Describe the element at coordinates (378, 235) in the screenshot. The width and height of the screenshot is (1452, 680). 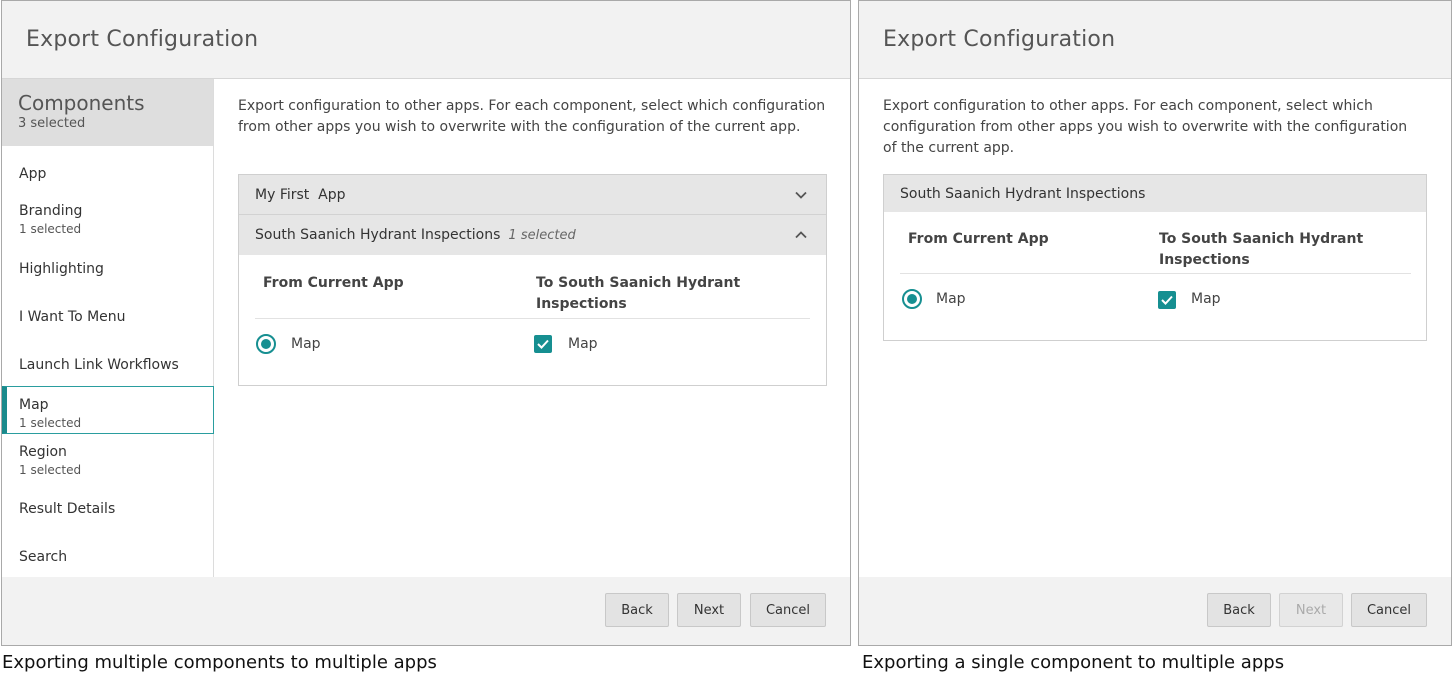
I see `accordion-title: South Saanich Hydrant Inspections` at that location.